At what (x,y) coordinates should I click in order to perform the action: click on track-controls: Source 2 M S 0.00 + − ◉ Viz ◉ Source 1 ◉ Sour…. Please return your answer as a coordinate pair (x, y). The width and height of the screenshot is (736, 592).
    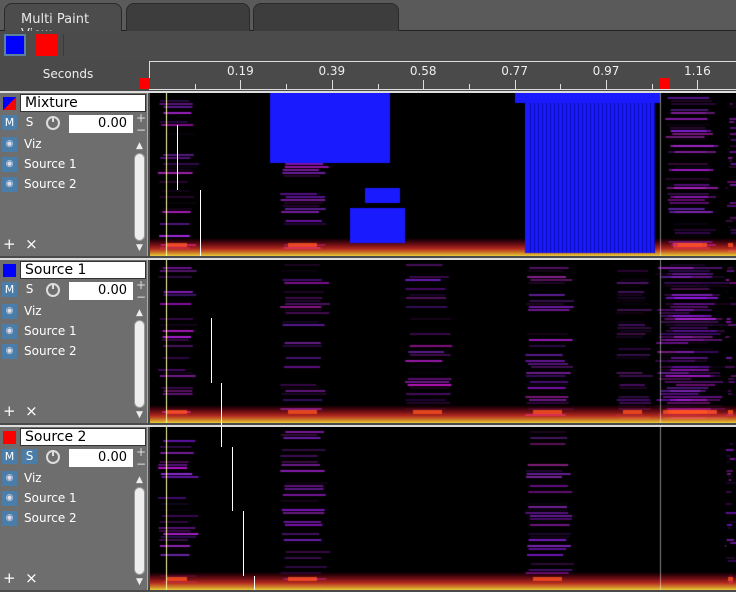
    Looking at the image, I should click on (74, 508).